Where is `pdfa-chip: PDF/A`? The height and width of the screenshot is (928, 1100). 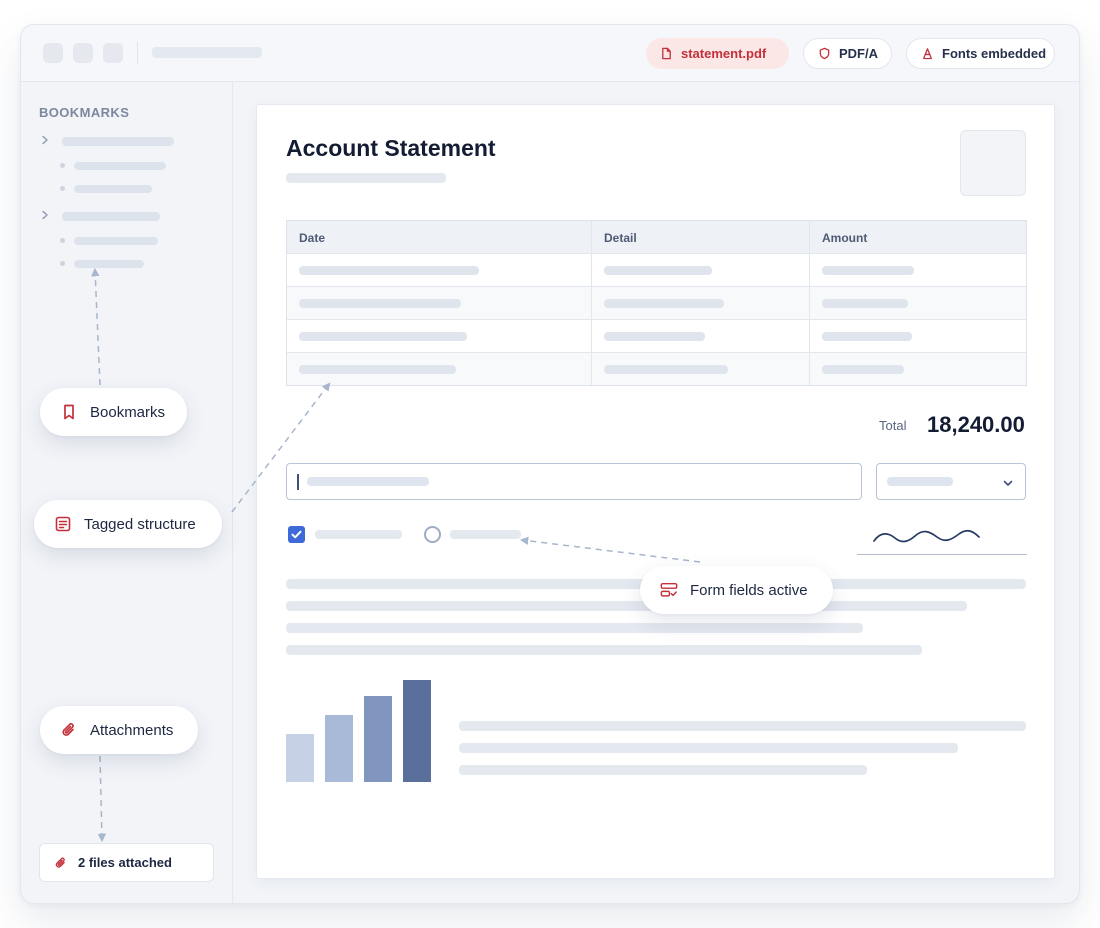 pdfa-chip: PDF/A is located at coordinates (847, 53).